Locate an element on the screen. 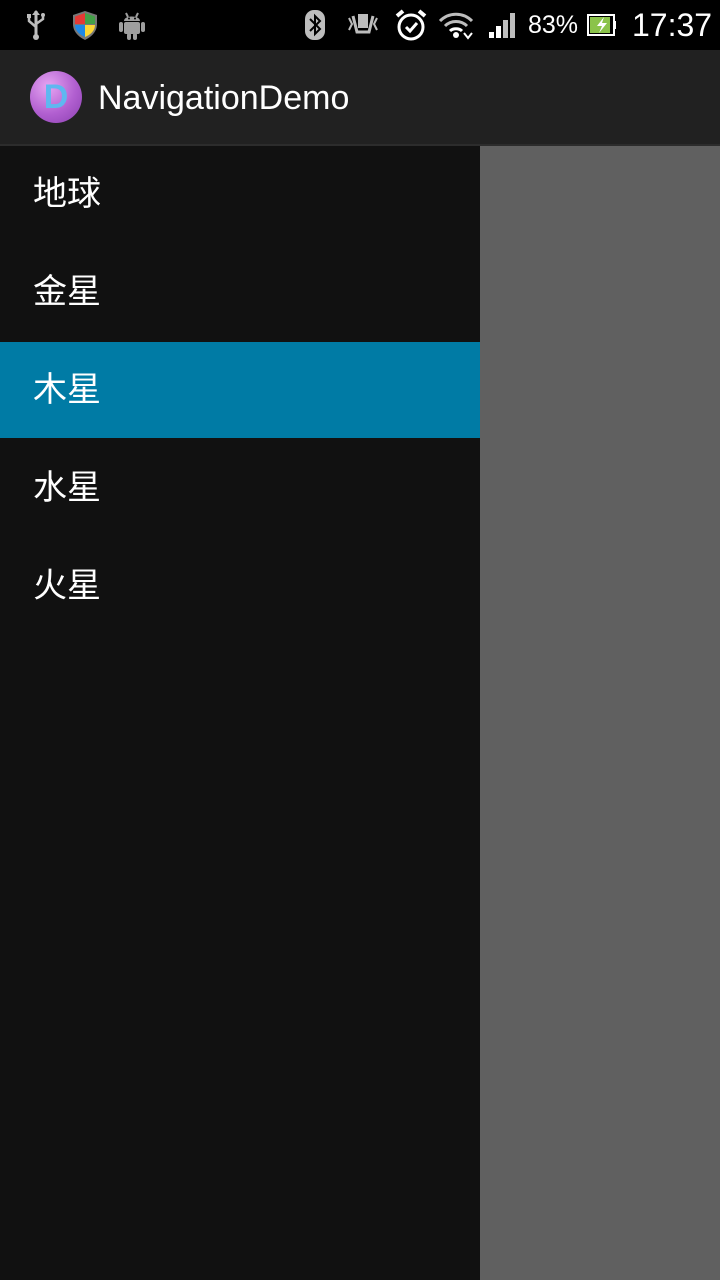 The width and height of the screenshot is (720, 1280). drawer-item-label: 水星 is located at coordinates (67, 488).